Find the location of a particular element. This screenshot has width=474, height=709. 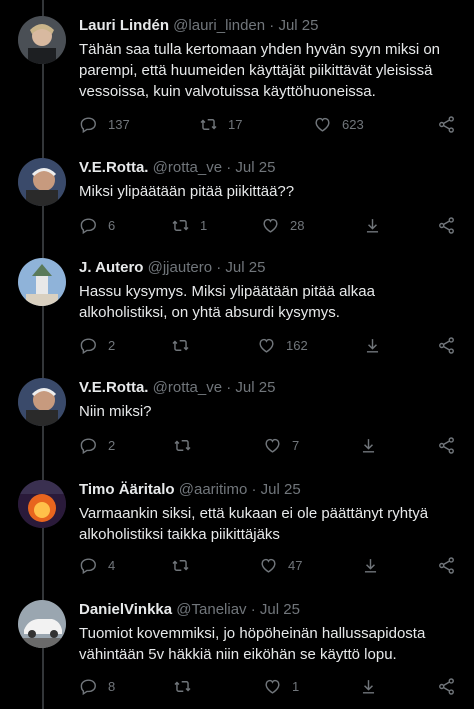

like-count: 7 is located at coordinates (296, 445).